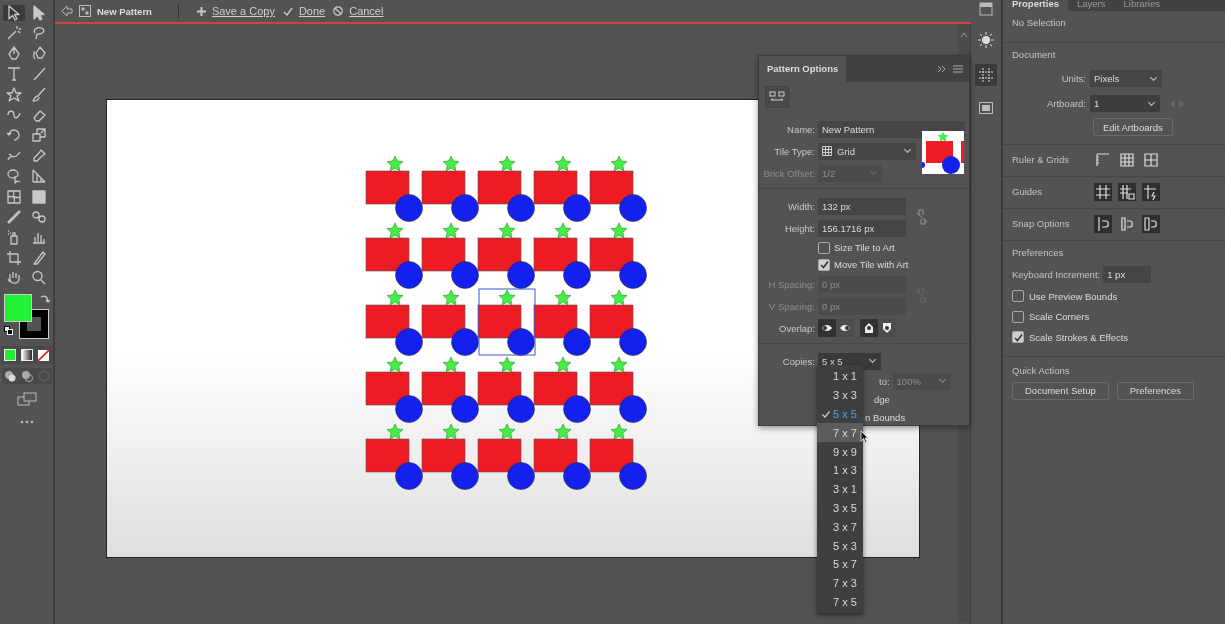 This screenshot has height=624, width=1225. What do you see at coordinates (1151, 191) in the screenshot?
I see `smart-guides-icon` at bounding box center [1151, 191].